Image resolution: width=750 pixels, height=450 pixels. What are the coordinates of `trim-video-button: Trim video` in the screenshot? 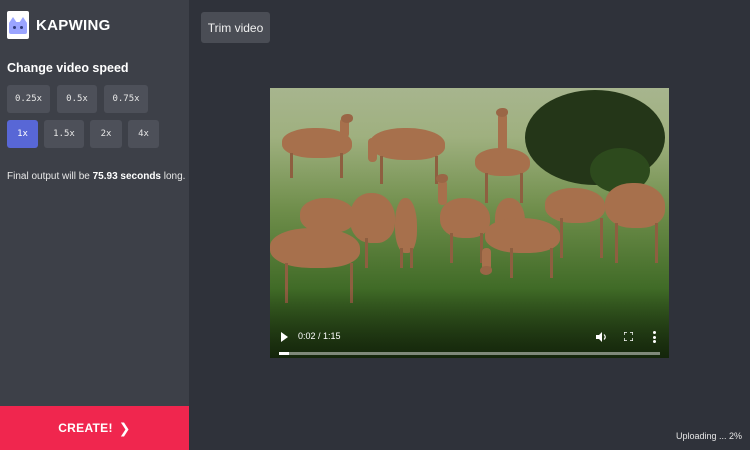 It's located at (235, 27).